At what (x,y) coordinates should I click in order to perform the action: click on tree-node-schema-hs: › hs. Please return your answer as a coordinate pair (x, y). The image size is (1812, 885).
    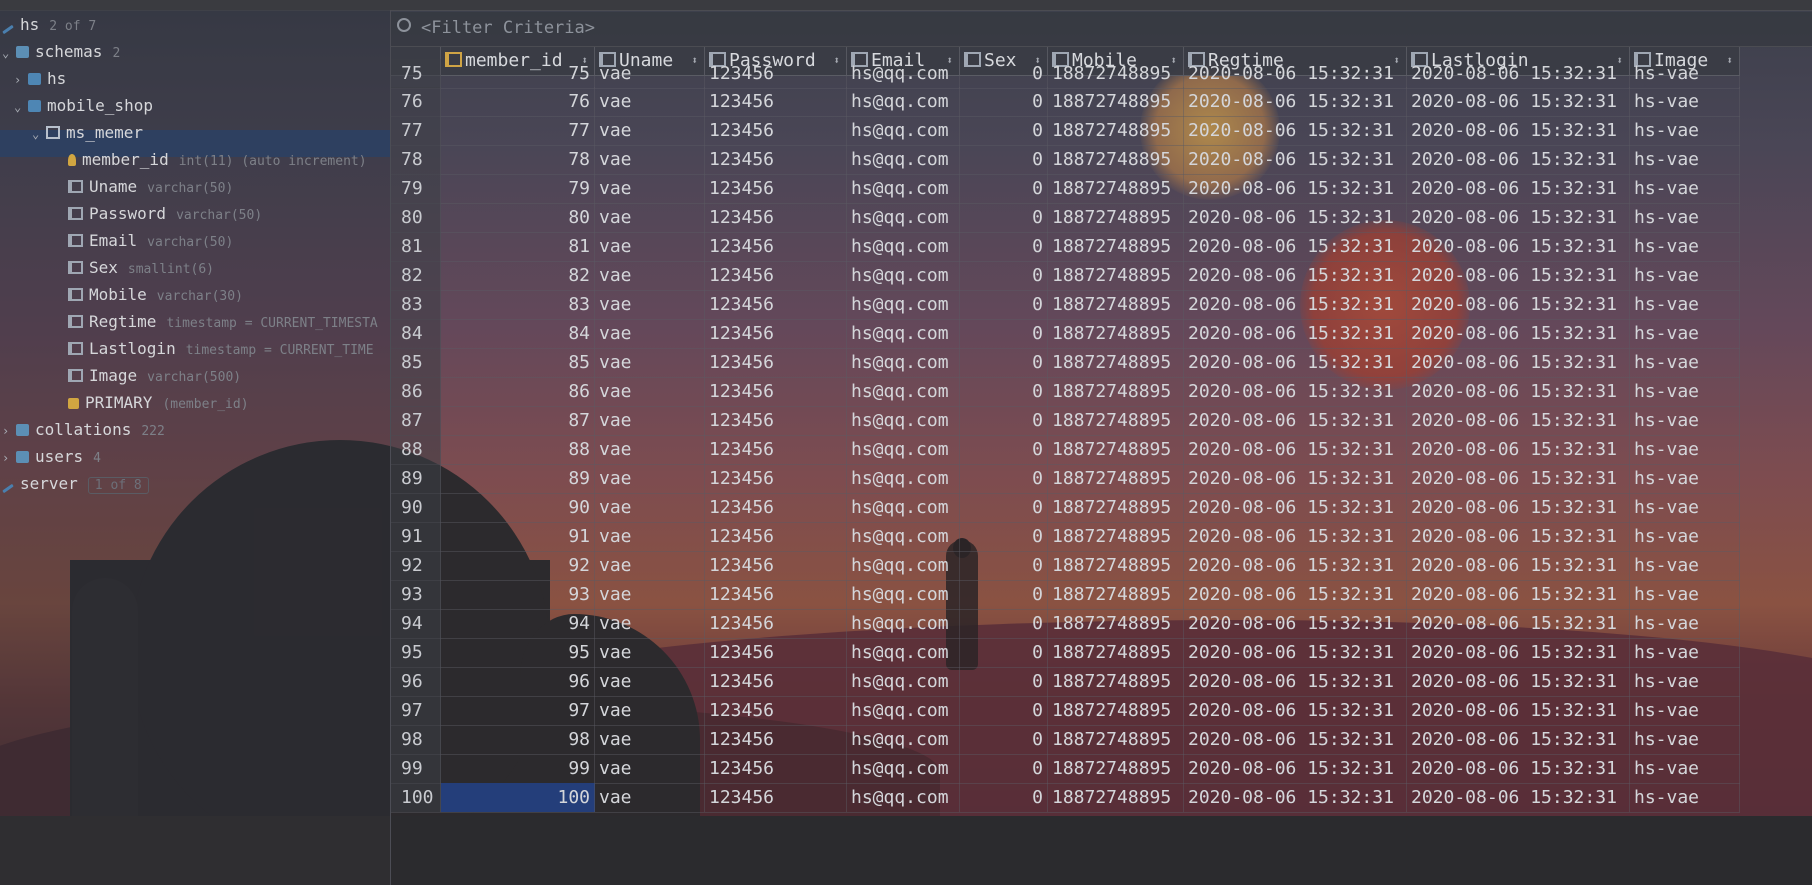
    Looking at the image, I should click on (40, 79).